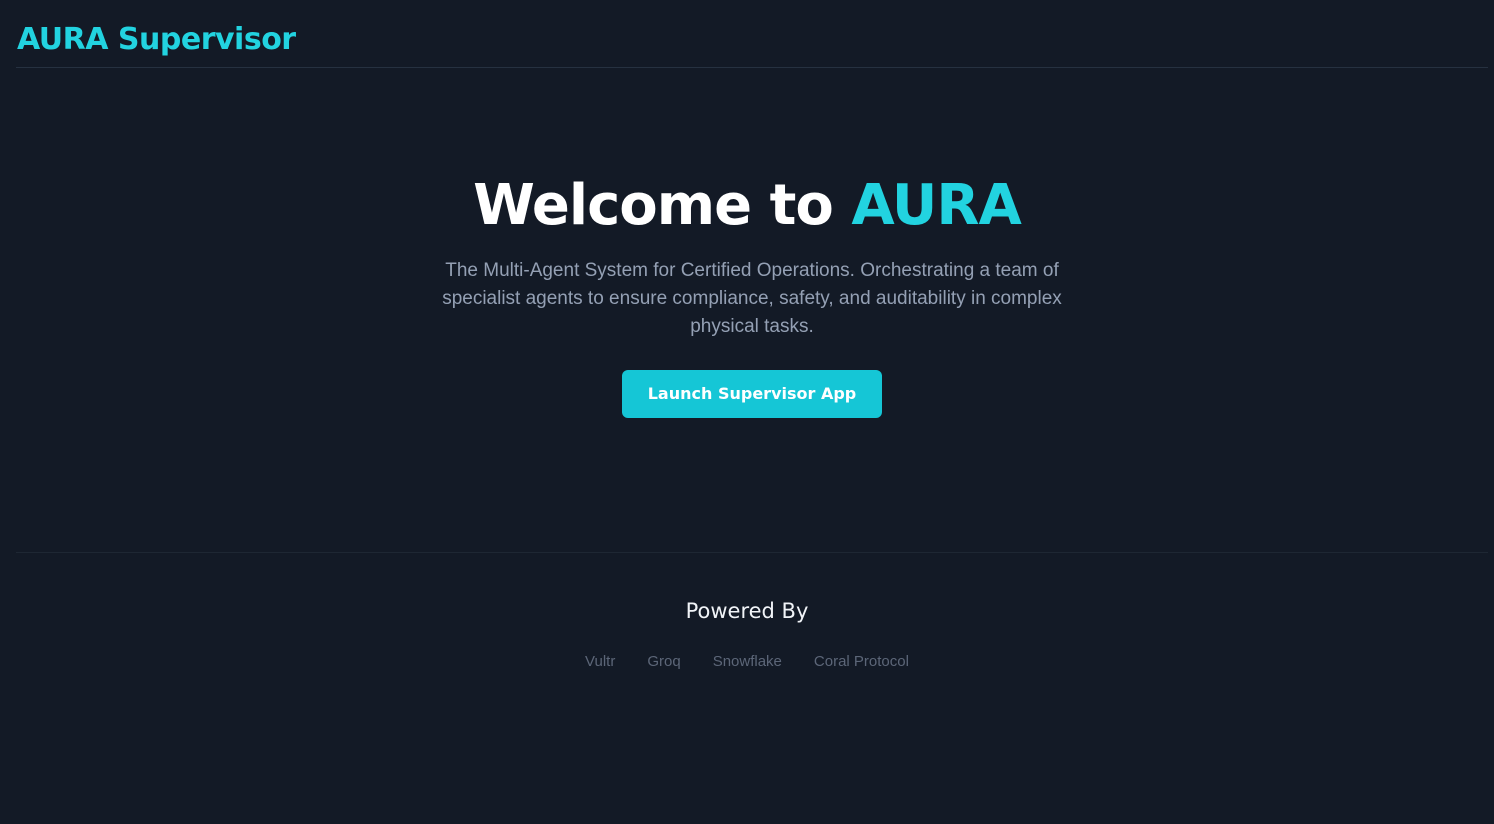 The image size is (1494, 824). Describe the element at coordinates (600, 661) in the screenshot. I see `partner-item-vultr: Vultr` at that location.